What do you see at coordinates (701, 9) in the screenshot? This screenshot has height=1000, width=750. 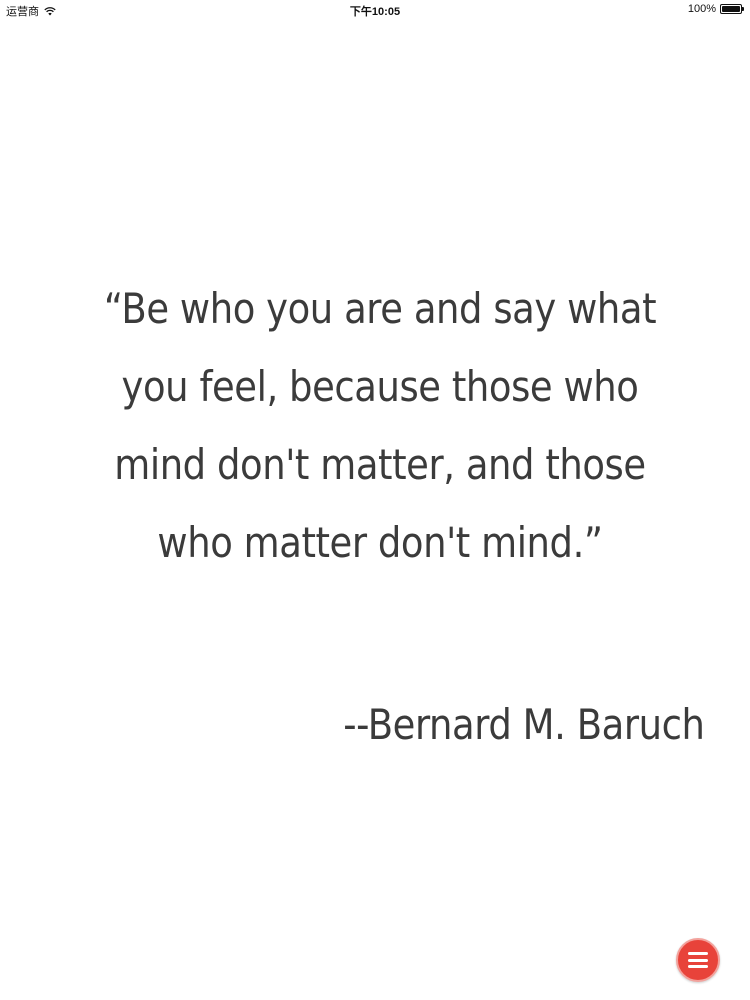 I see `battery-percent: 100%` at bounding box center [701, 9].